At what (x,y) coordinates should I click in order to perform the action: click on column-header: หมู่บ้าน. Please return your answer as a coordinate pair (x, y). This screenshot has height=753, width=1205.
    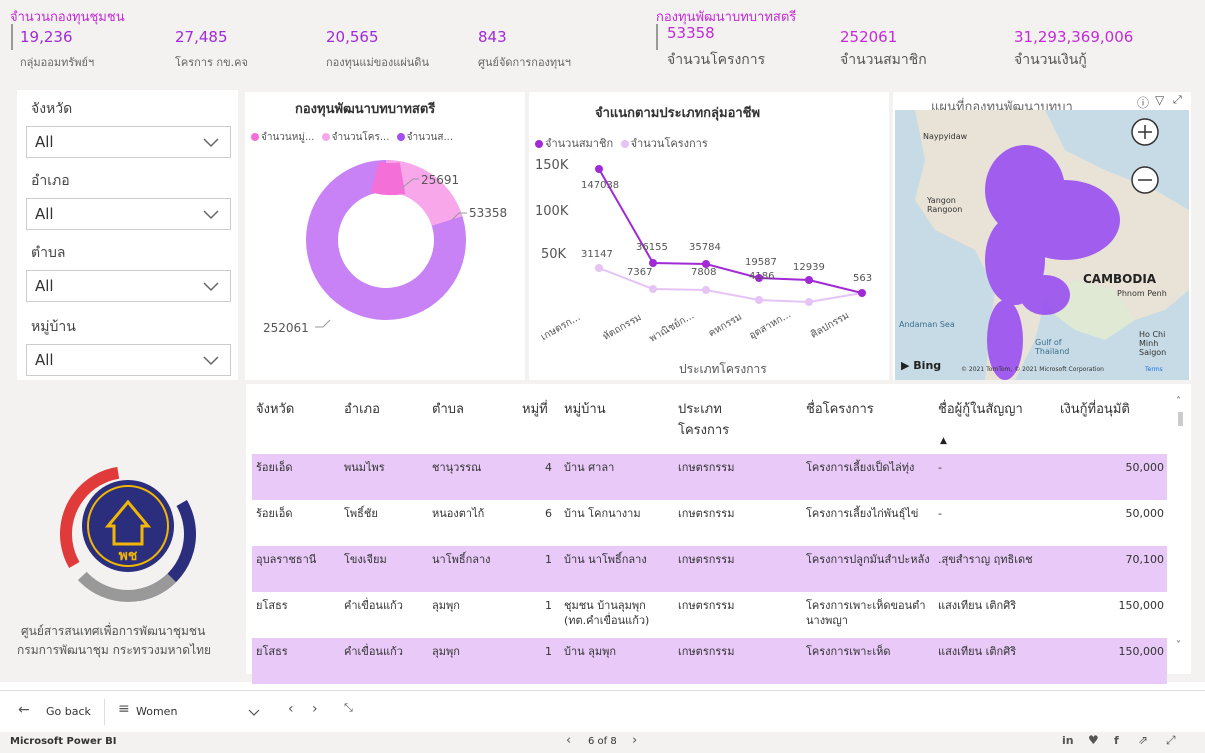
    Looking at the image, I should click on (585, 408).